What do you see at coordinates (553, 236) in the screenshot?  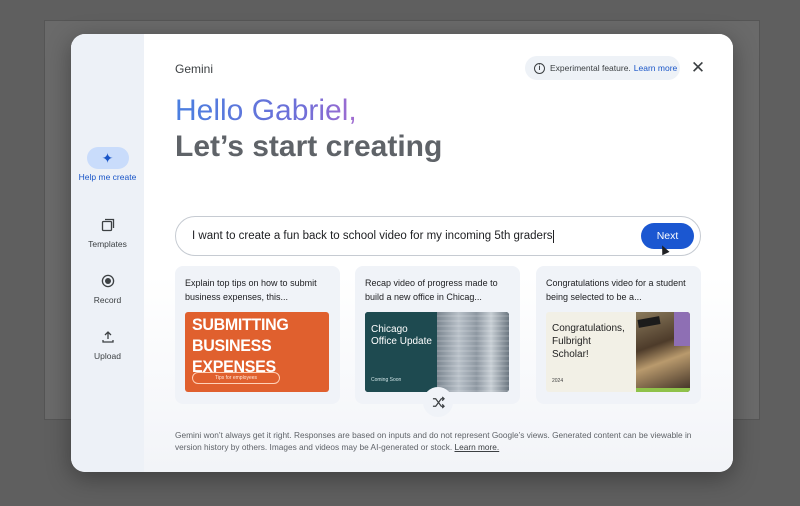 I see `text-caret` at bounding box center [553, 236].